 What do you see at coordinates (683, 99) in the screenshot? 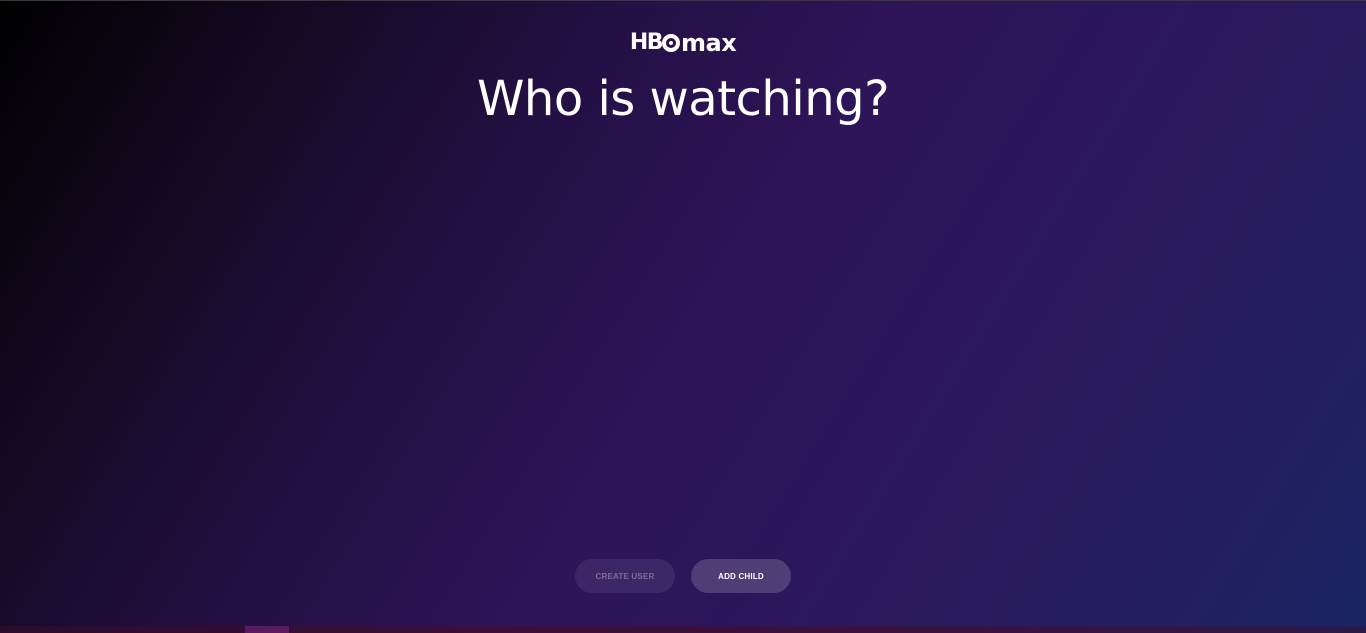
I see `page-title: Who is watching?` at bounding box center [683, 99].